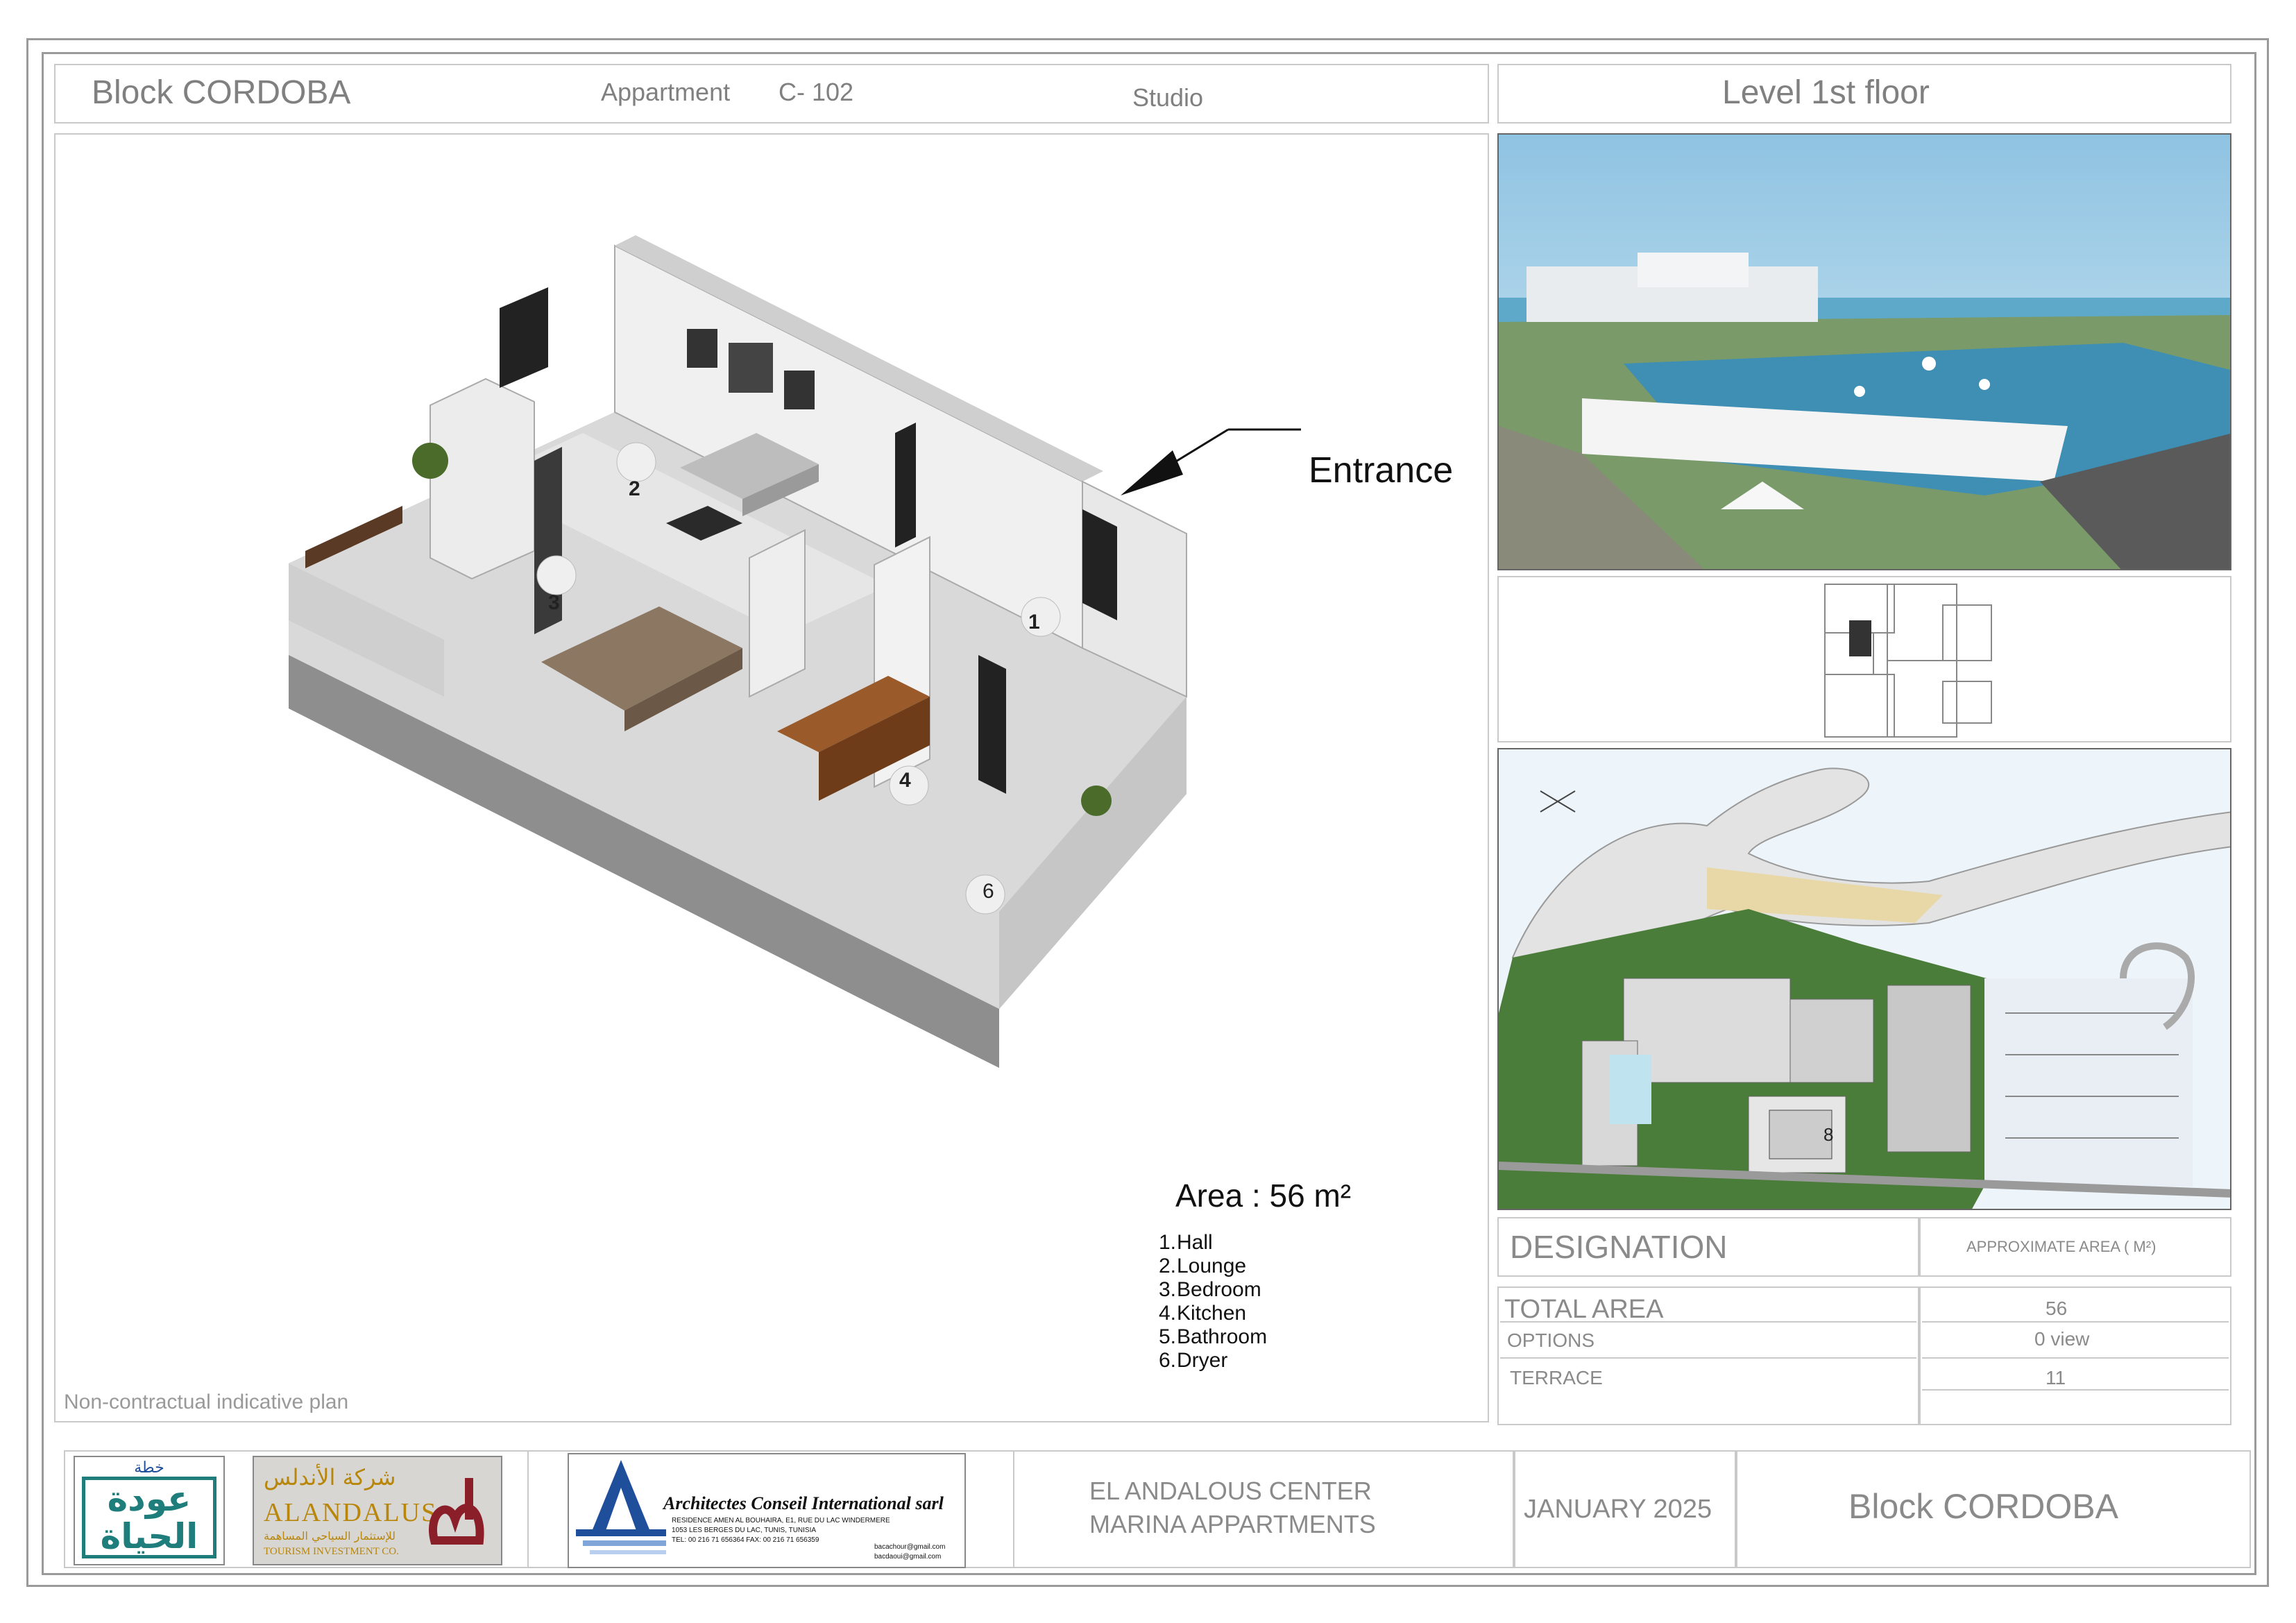 The image size is (2296, 1623). I want to click on designation-header: DESIGNATION, so click(1619, 1247).